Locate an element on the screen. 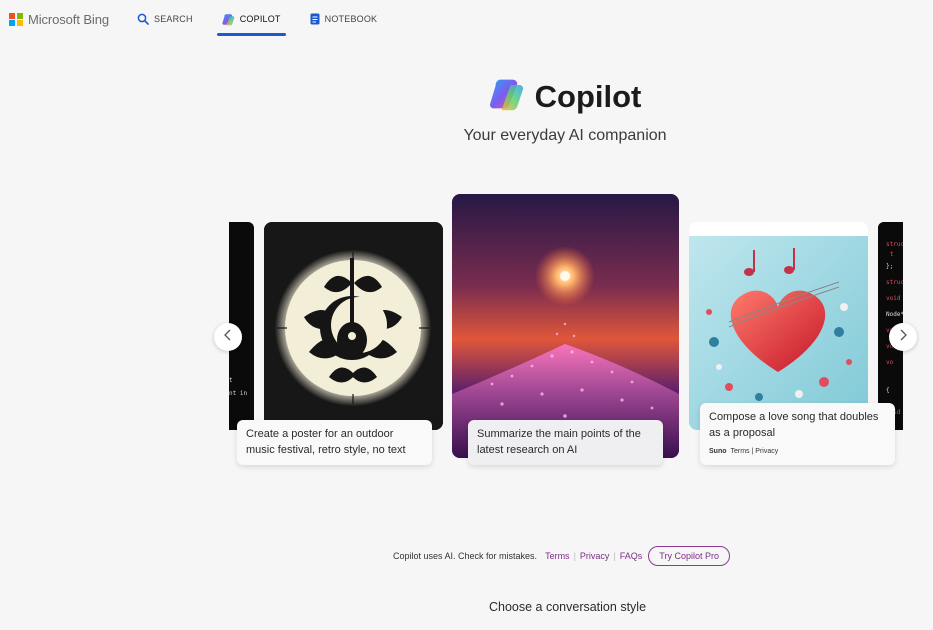 The width and height of the screenshot is (933, 630). copilot-logo-icon is located at coordinates (507, 96).